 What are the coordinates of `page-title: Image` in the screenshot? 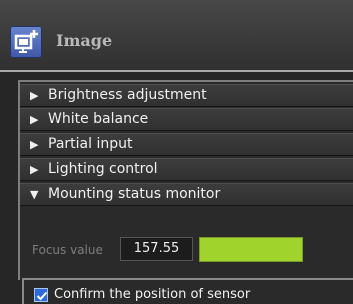 It's located at (84, 40).